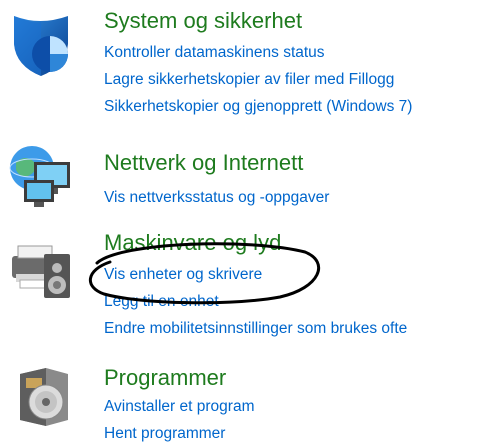  What do you see at coordinates (192, 243) in the screenshot?
I see `category-title-hardware-sound: Maskinvare og lyd` at bounding box center [192, 243].